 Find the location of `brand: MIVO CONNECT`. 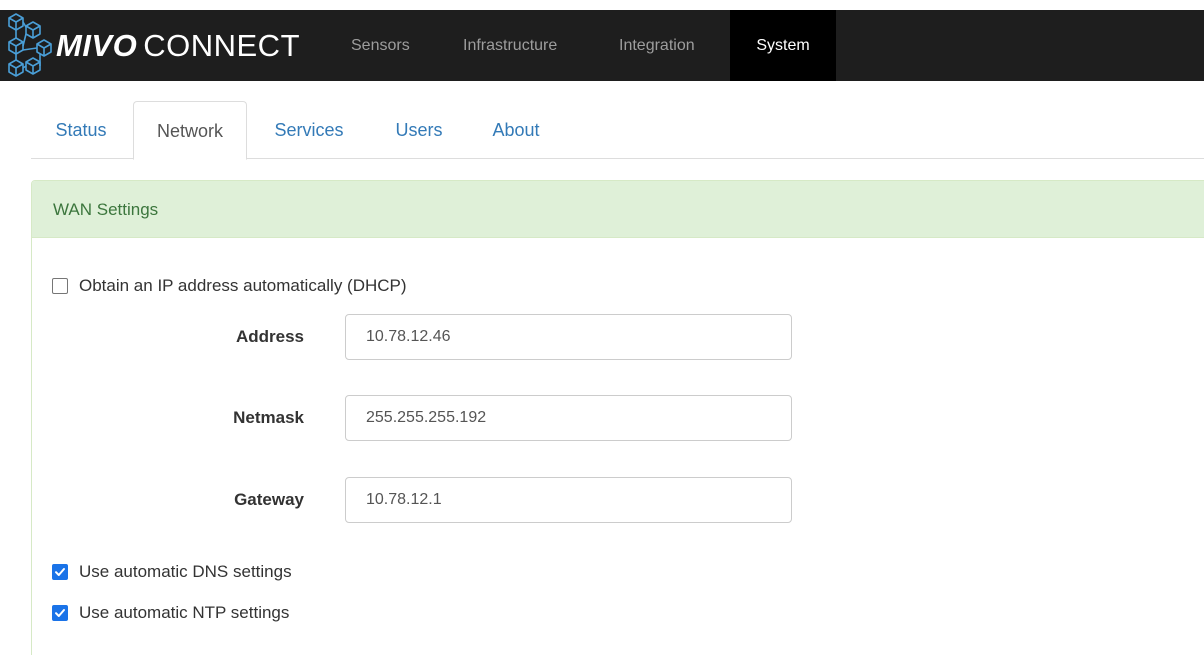

brand: MIVO CONNECT is located at coordinates (153, 45).